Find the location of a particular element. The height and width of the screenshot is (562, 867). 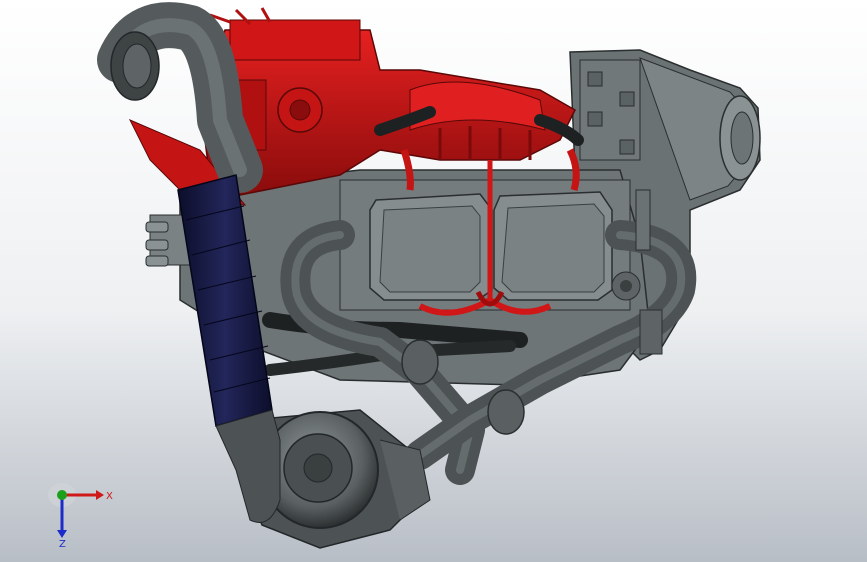

coordinate-triad: X Z is located at coordinates (80, 515).